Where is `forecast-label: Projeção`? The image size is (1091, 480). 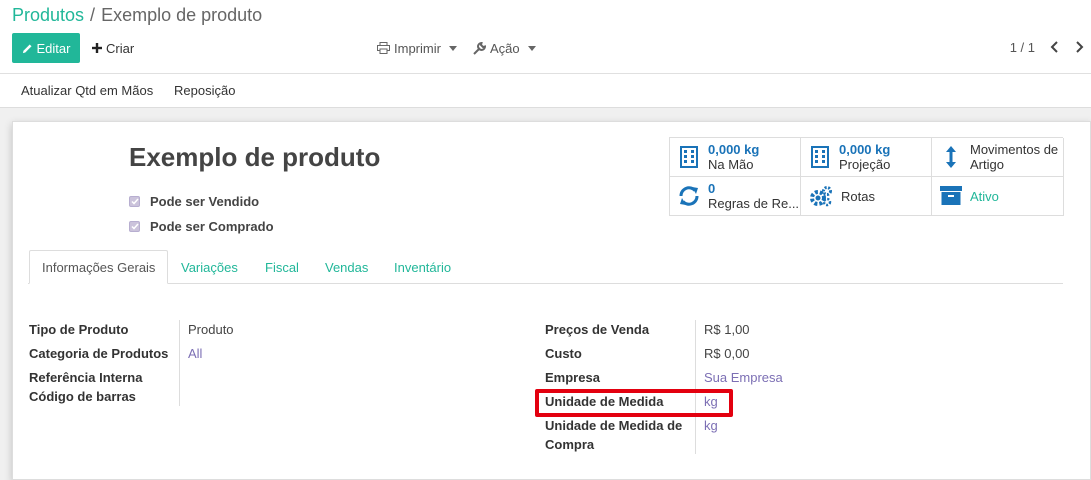
forecast-label: Projeção is located at coordinates (865, 164).